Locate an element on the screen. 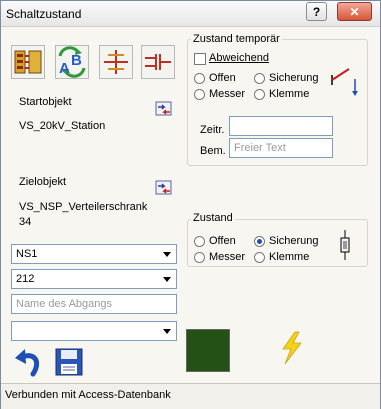 The image size is (381, 409). time-input is located at coordinates (281, 126).